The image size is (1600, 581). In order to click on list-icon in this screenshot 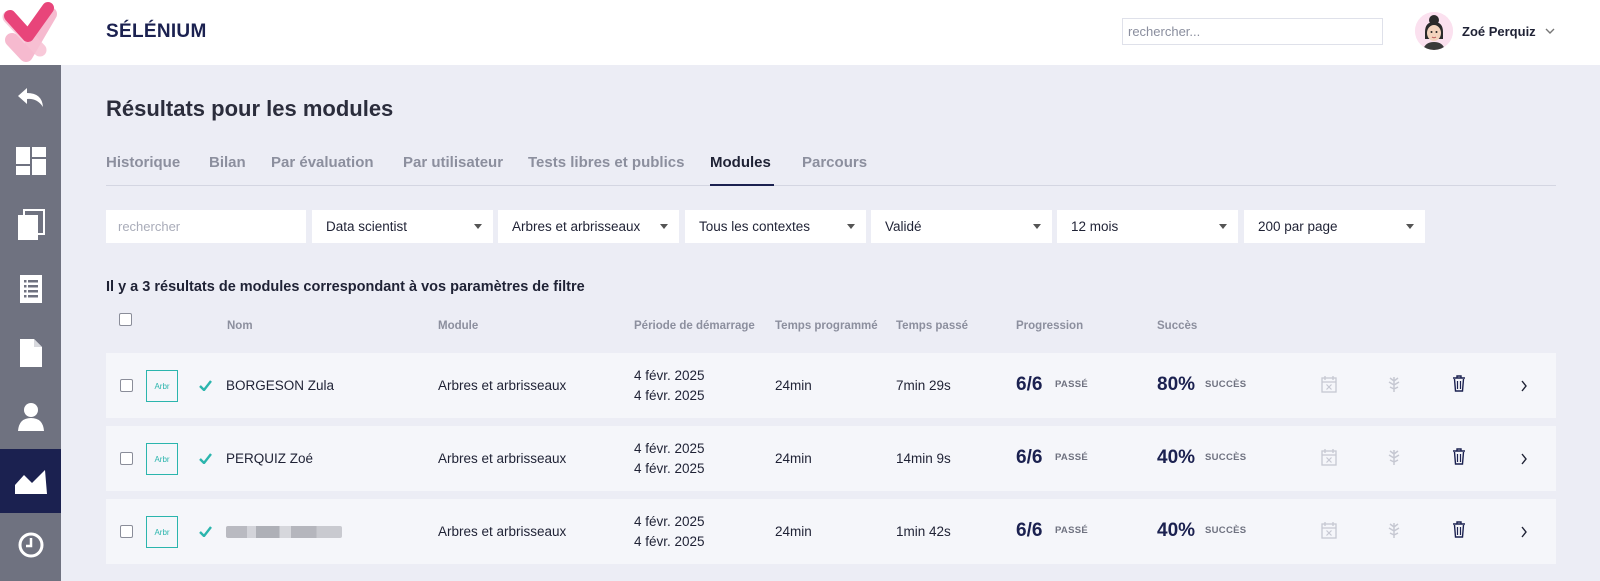, I will do `click(30, 289)`.